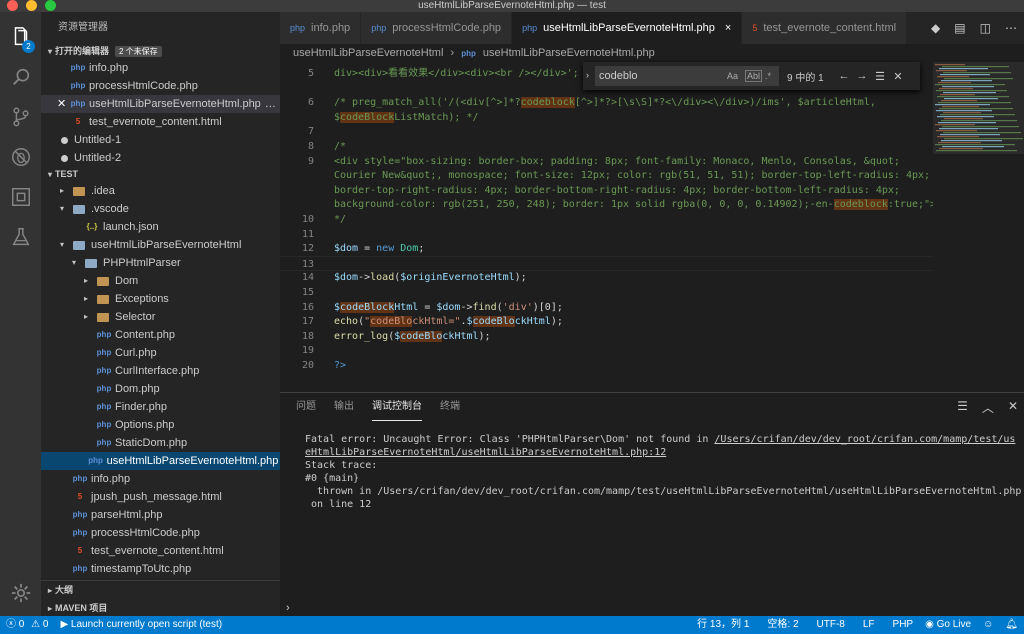 The width and height of the screenshot is (1024, 634). What do you see at coordinates (606, 263) in the screenshot?
I see `code-line: 13` at bounding box center [606, 263].